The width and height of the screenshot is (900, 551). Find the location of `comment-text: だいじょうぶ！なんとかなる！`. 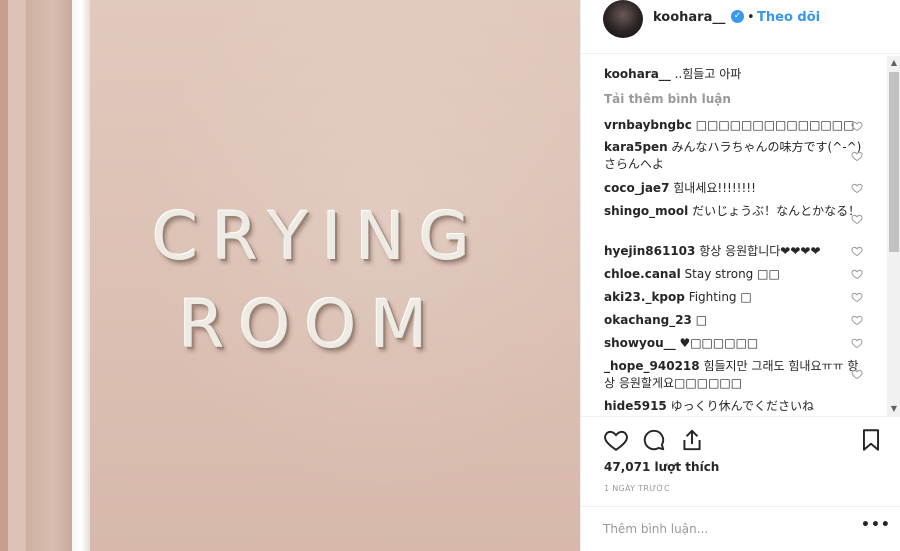

comment-text: だいじょうぶ！なんとかなる！ is located at coordinates (776, 211).